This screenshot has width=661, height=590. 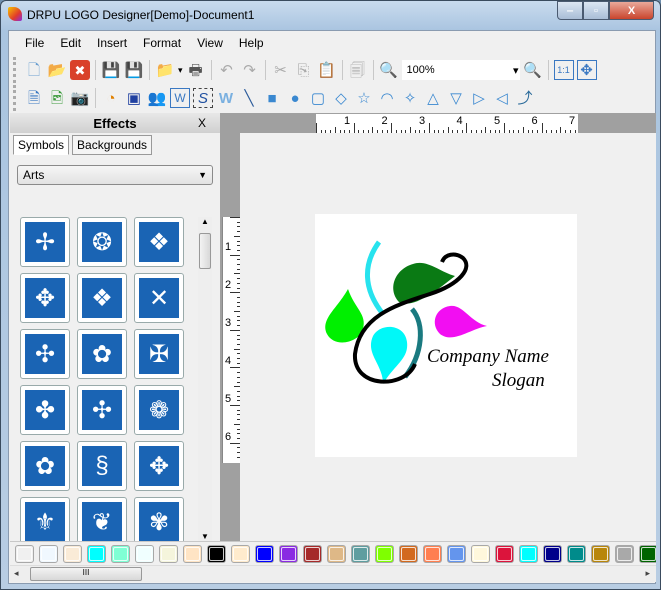 What do you see at coordinates (318, 98) in the screenshot?
I see `rounded-rectangle-icon: ▢` at bounding box center [318, 98].